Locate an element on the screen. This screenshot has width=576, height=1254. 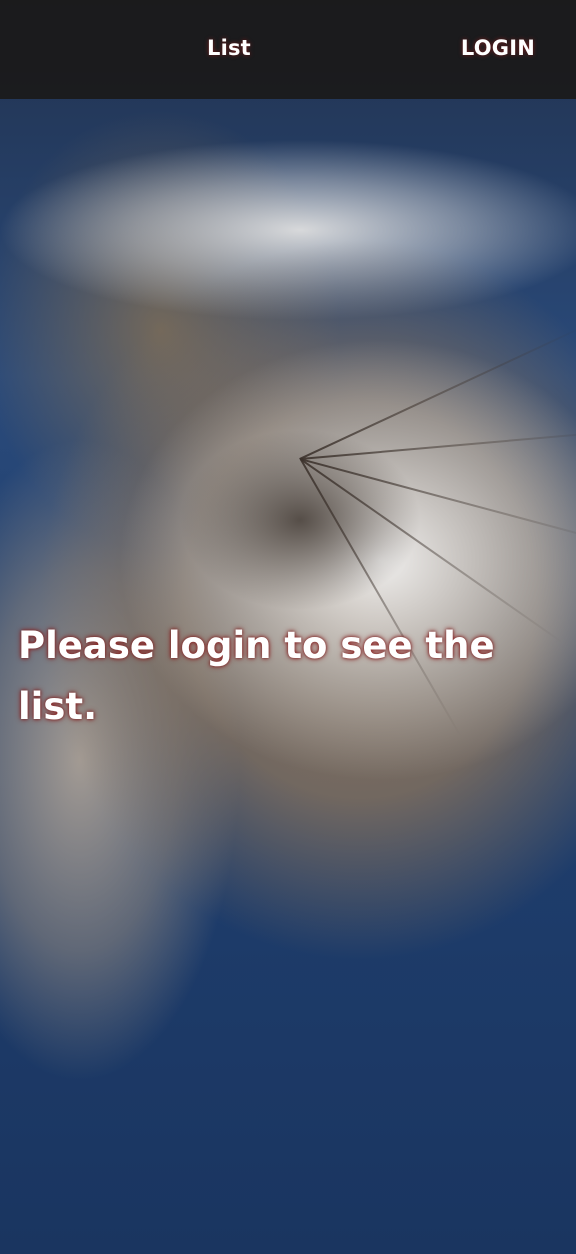
top-navbar: List LOGIN is located at coordinates (288, 49).